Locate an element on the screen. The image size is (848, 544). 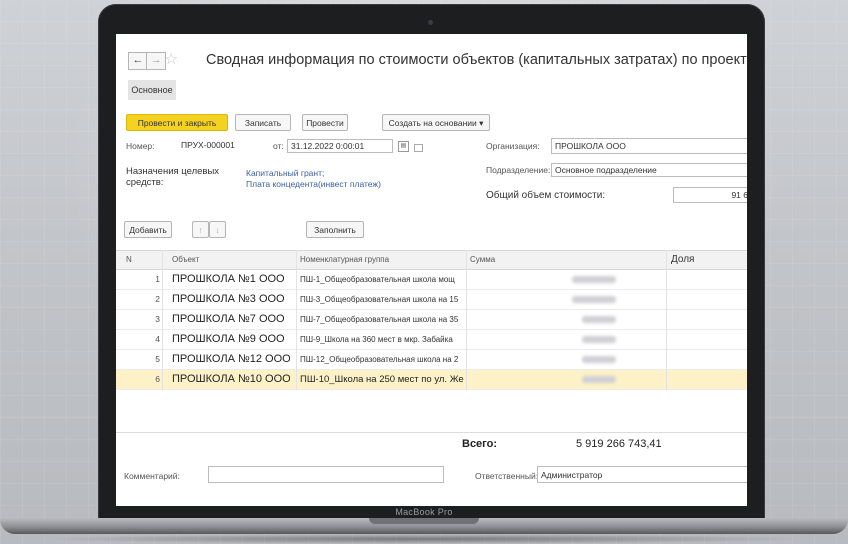
move-up-button: ↑ is located at coordinates (200, 229).